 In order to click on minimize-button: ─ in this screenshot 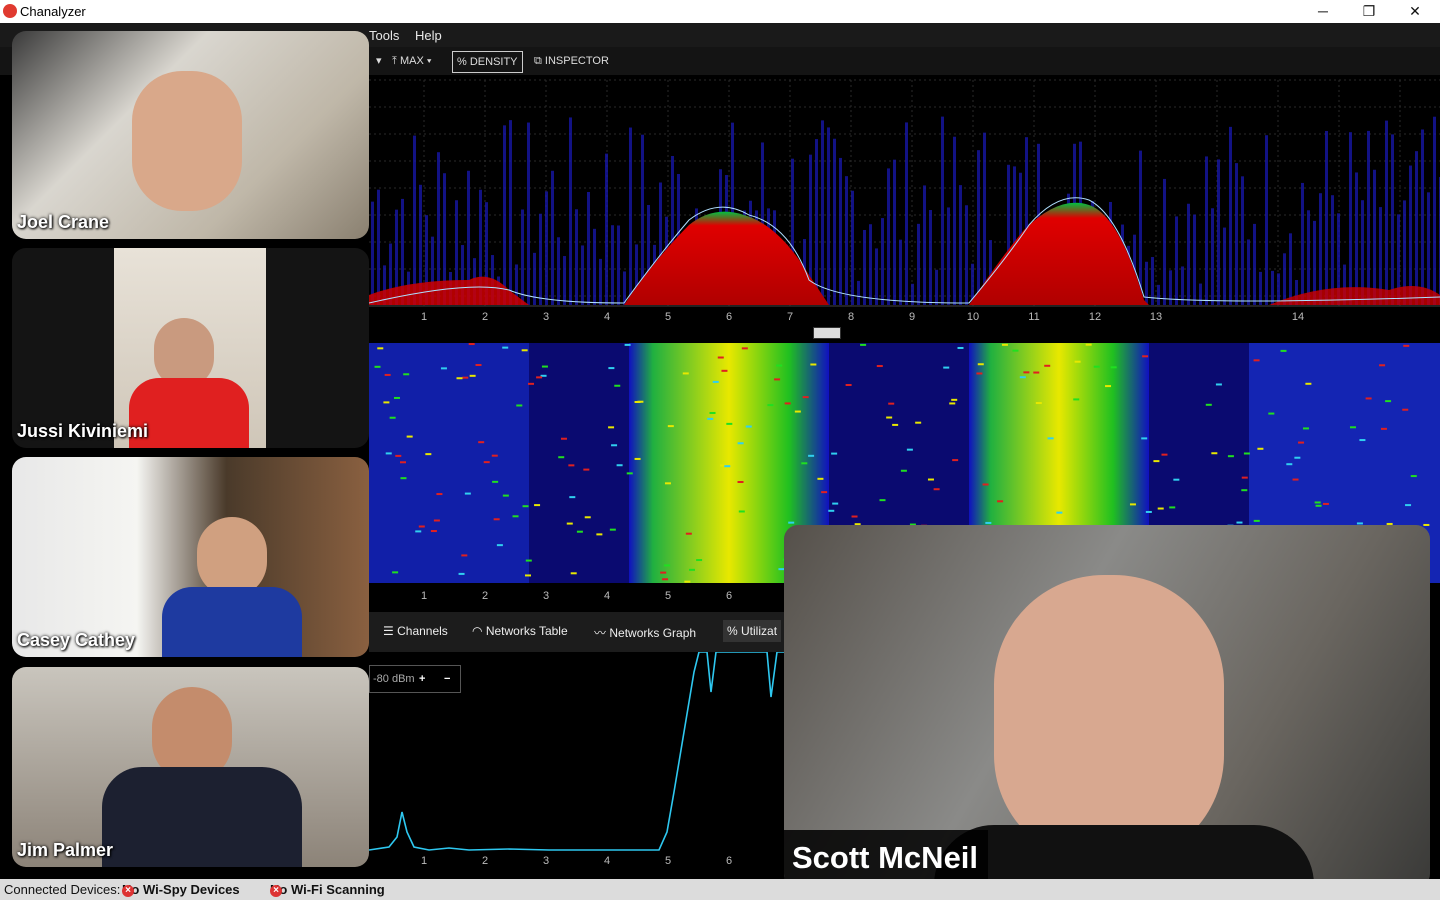, I will do `click(1323, 11)`.